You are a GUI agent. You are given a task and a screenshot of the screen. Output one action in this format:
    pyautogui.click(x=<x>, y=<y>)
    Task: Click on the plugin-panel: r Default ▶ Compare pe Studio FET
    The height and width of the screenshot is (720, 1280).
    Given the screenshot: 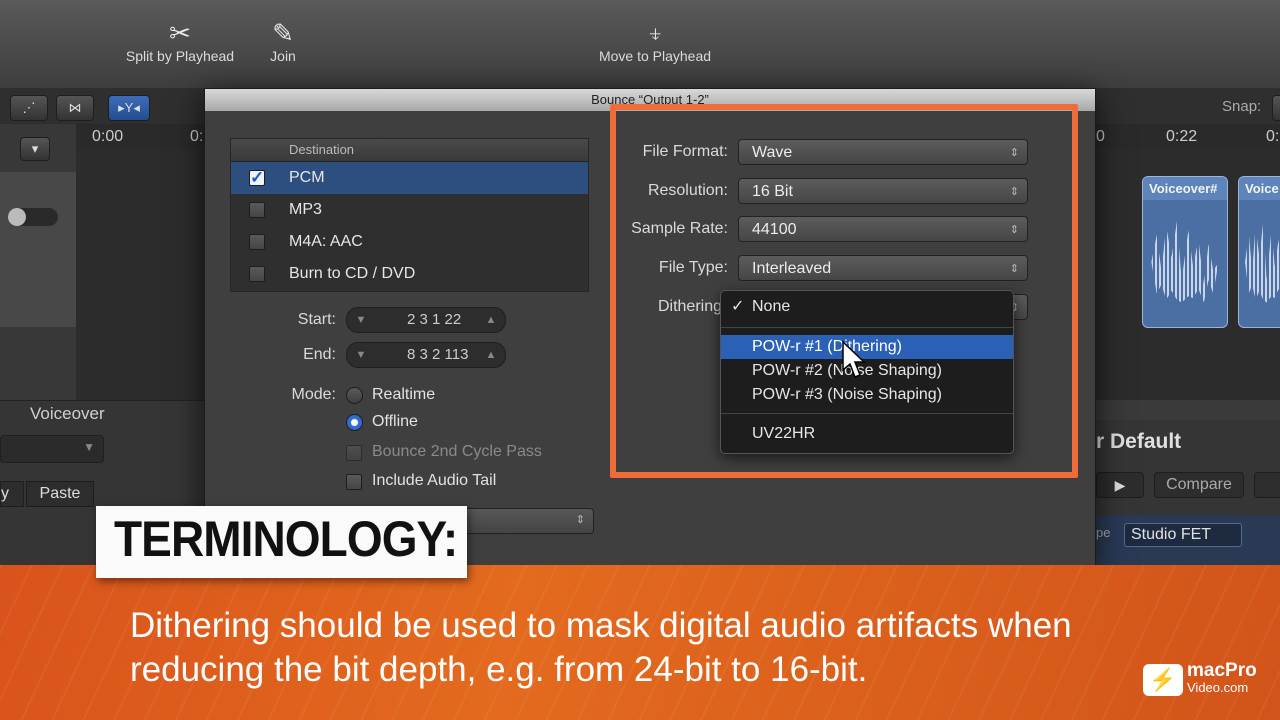 What is the action you would take?
    pyautogui.click(x=1188, y=492)
    